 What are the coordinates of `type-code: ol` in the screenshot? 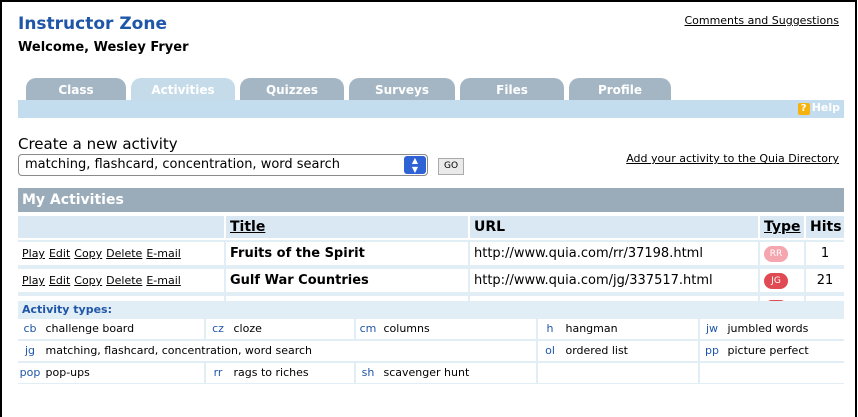 It's located at (550, 350).